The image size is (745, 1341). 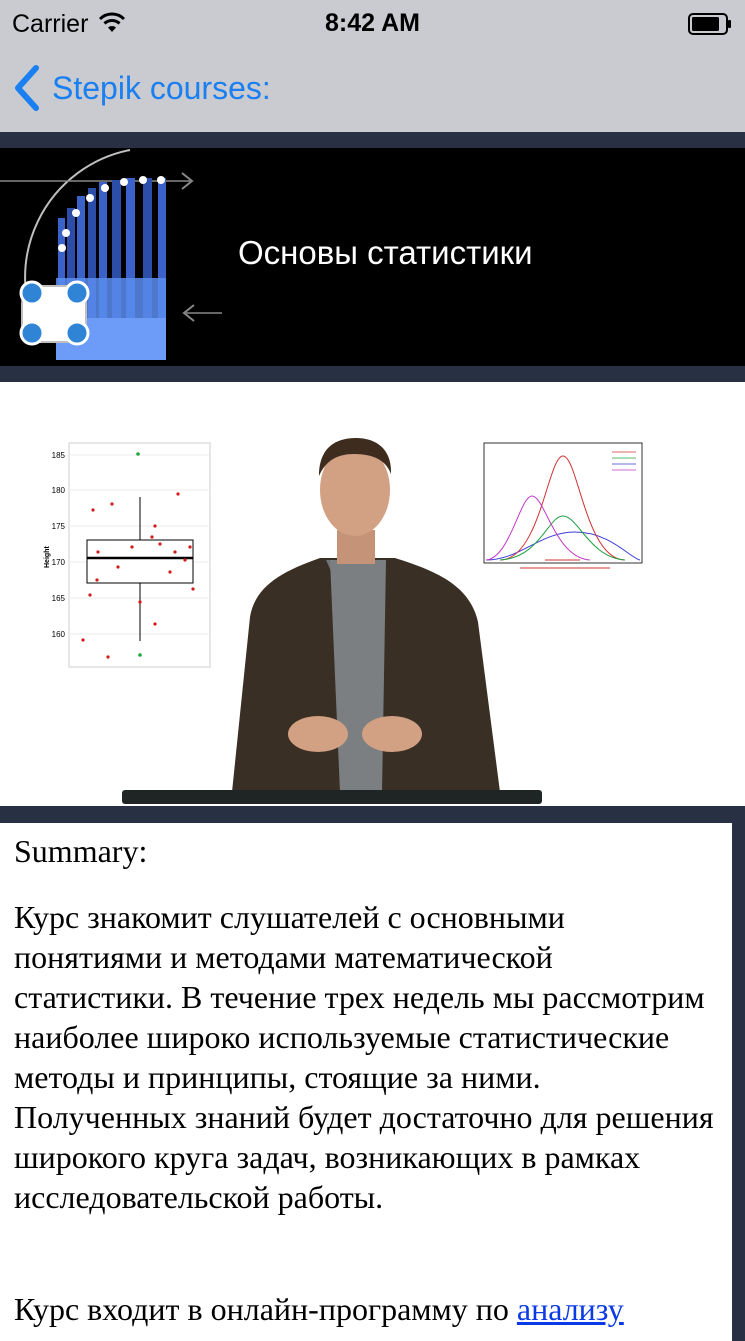 What do you see at coordinates (265, 1309) in the screenshot?
I see `summary-paragraph-2-text: Курс входит в онлайн-программу по` at bounding box center [265, 1309].